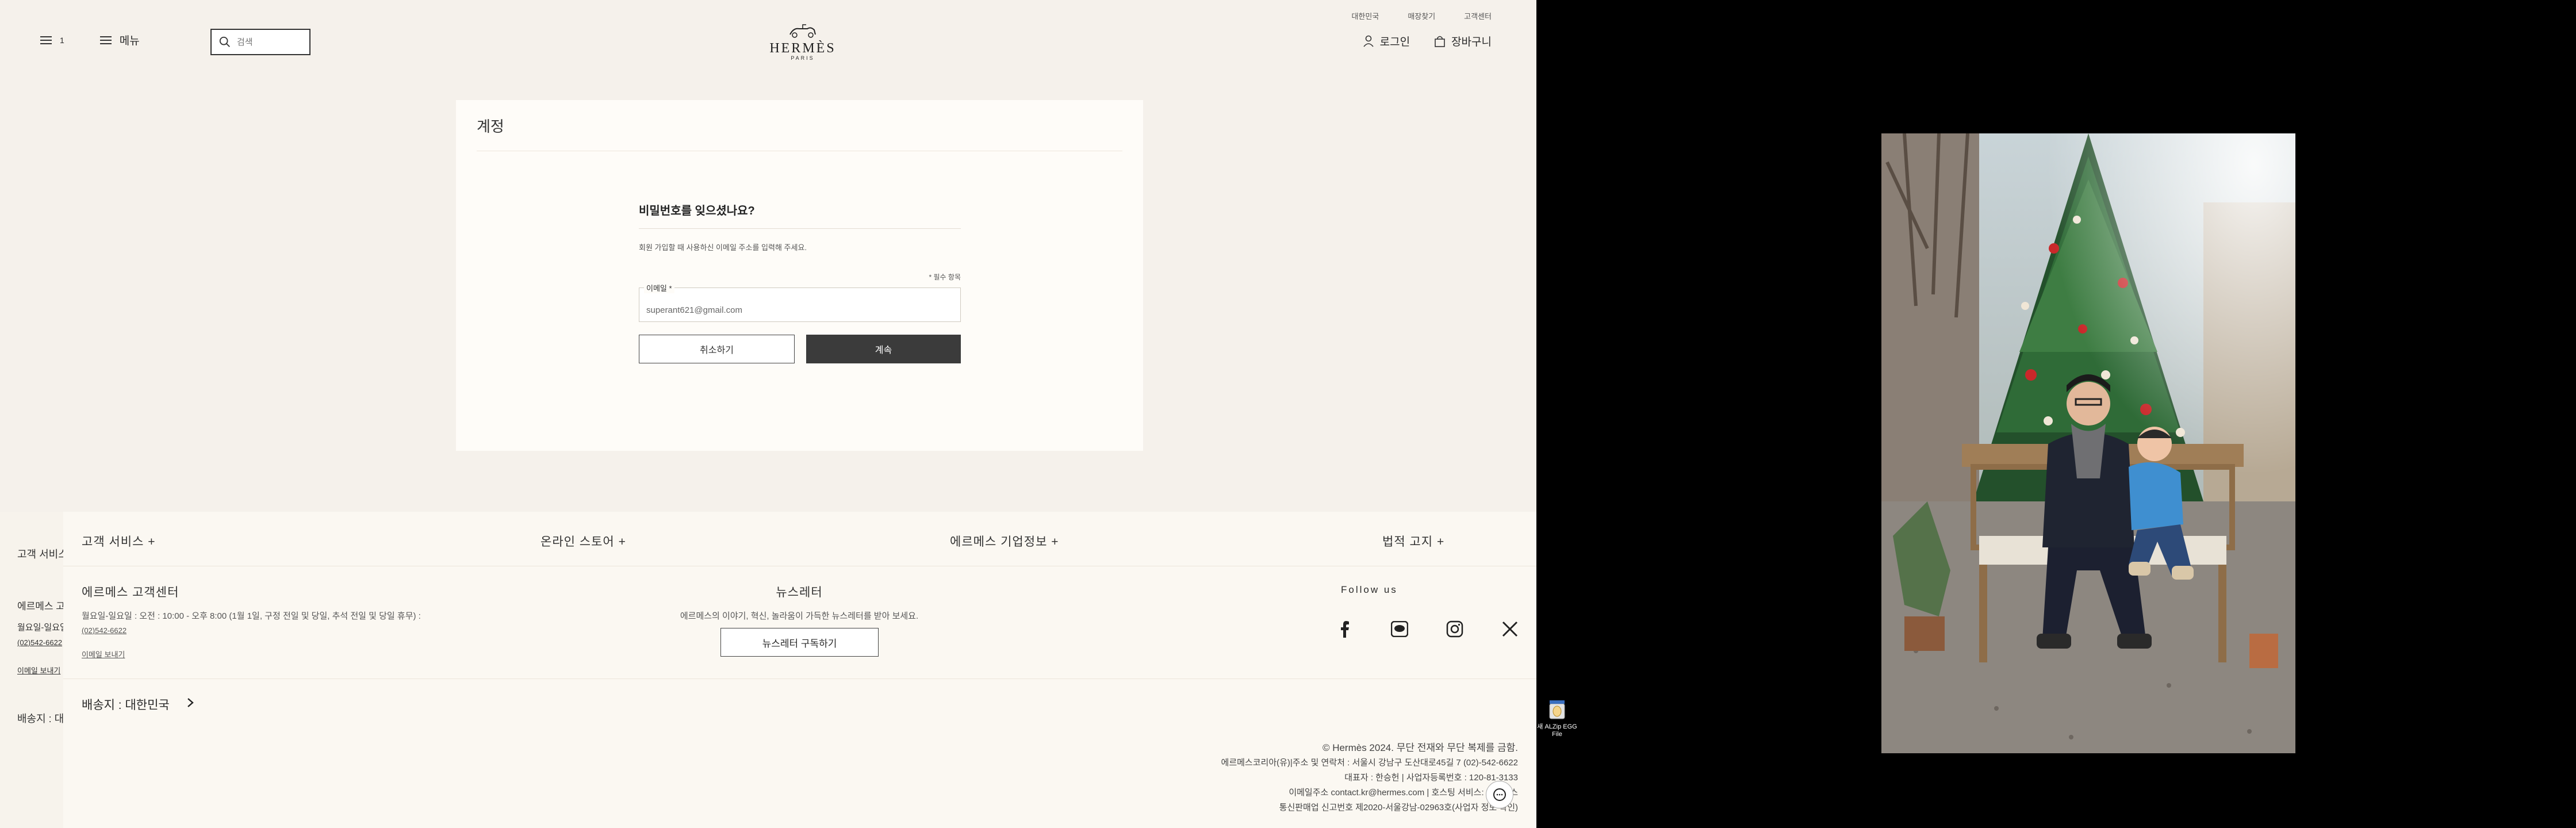  Describe the element at coordinates (40, 606) in the screenshot. I see `side-cs-title: 에르메스 고객센터` at that location.